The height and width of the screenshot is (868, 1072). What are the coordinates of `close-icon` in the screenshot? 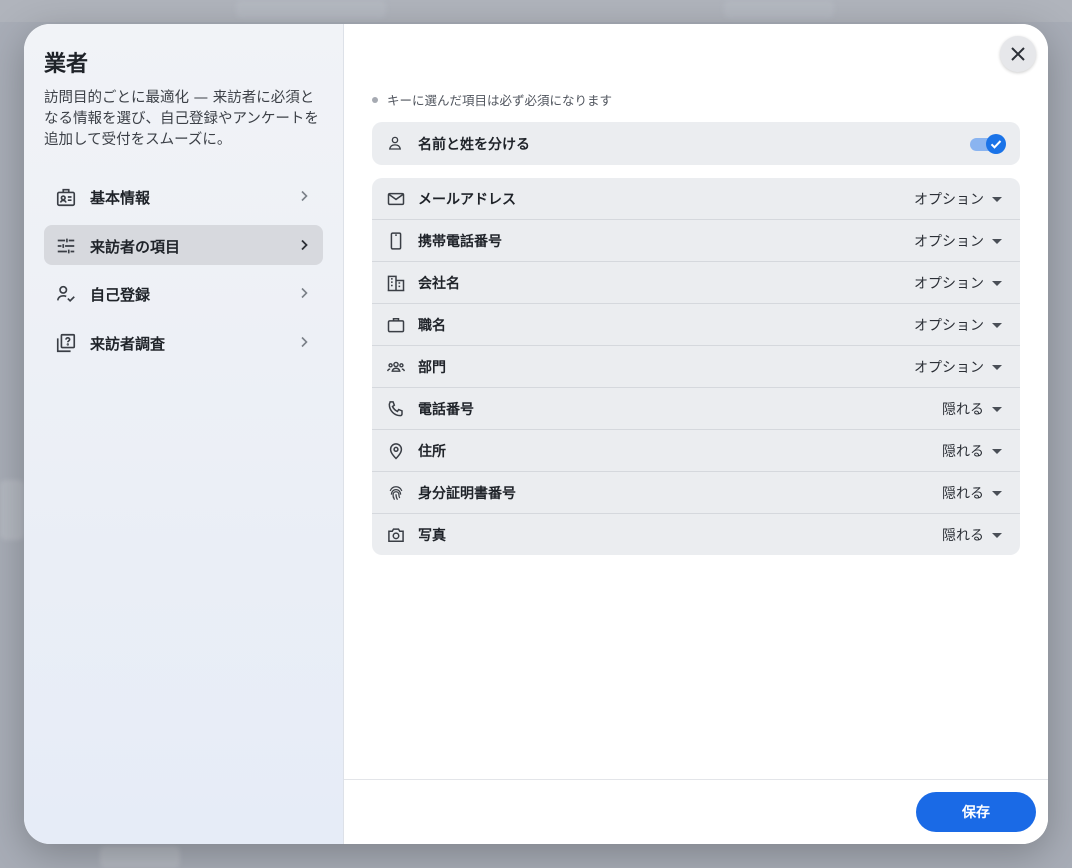 It's located at (1018, 54).